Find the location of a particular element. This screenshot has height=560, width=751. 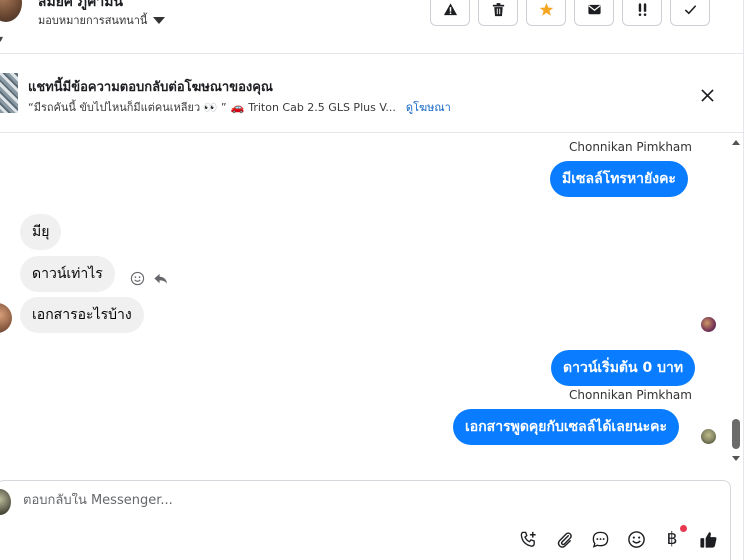

saved-reply-icon is located at coordinates (600, 539).